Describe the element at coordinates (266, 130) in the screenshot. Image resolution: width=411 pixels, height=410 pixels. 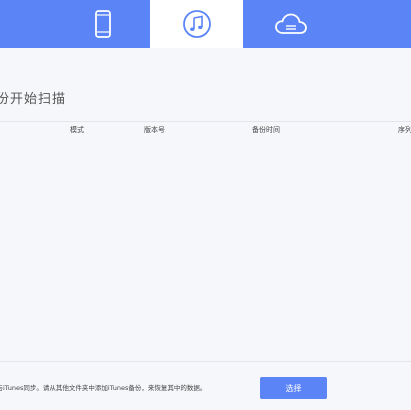
I see `column-header-backup-time: 备份时间` at that location.